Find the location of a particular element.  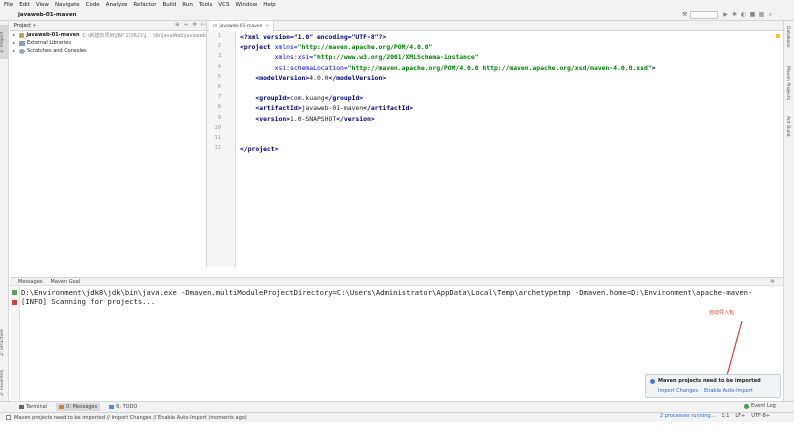

library-icon is located at coordinates (22, 43).